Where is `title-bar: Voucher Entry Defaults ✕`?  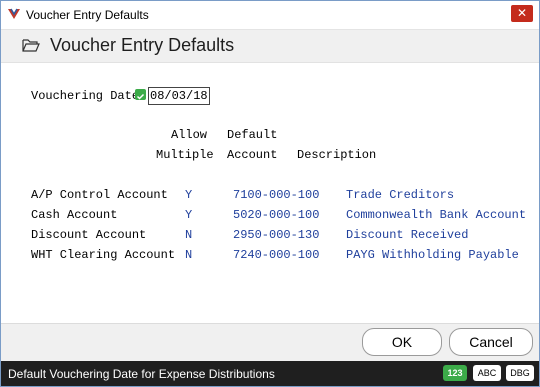
title-bar: Voucher Entry Defaults ✕ is located at coordinates (270, 15).